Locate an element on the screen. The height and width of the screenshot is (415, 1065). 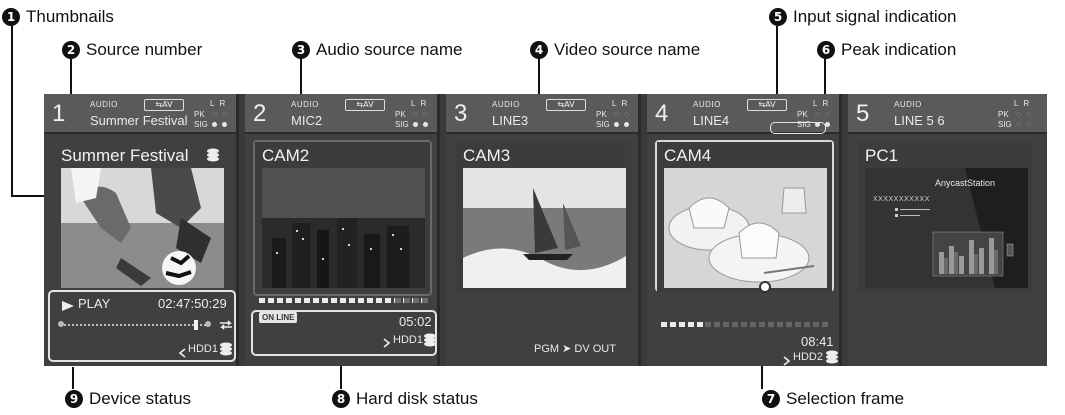
channel-header: 3 AUDIO LINE3 ⇆AV LR PK SIG is located at coordinates (542, 114).